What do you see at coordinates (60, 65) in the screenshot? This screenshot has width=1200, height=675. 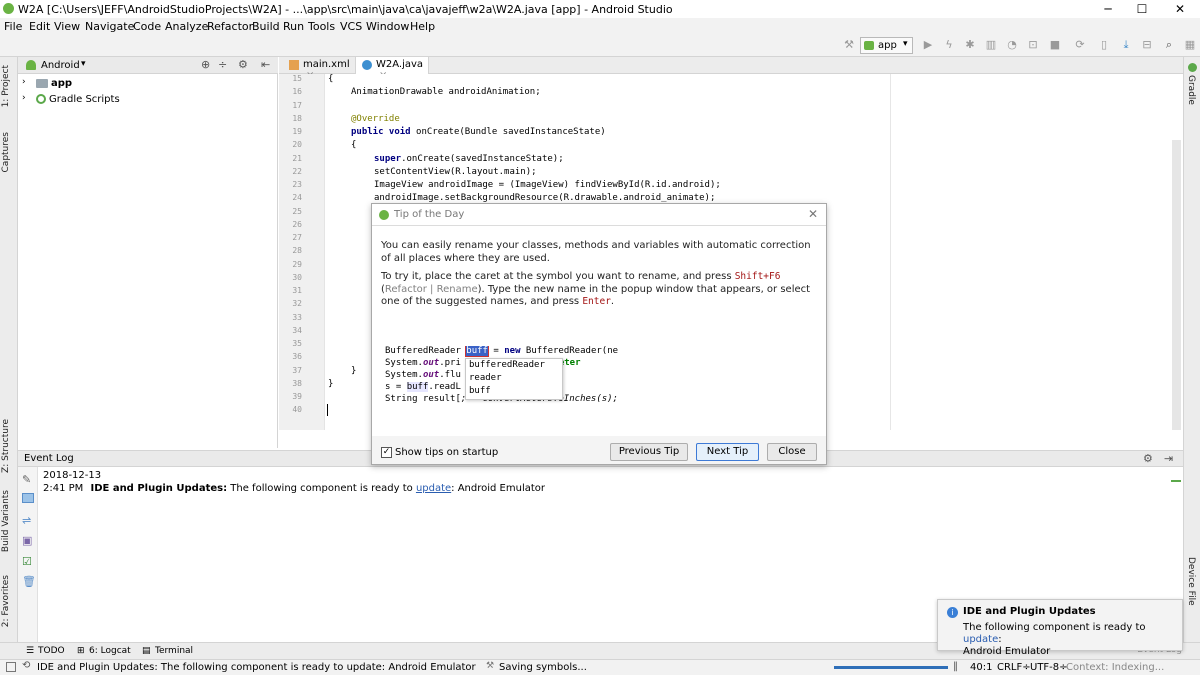 I see `project-view-selector: Android` at bounding box center [60, 65].